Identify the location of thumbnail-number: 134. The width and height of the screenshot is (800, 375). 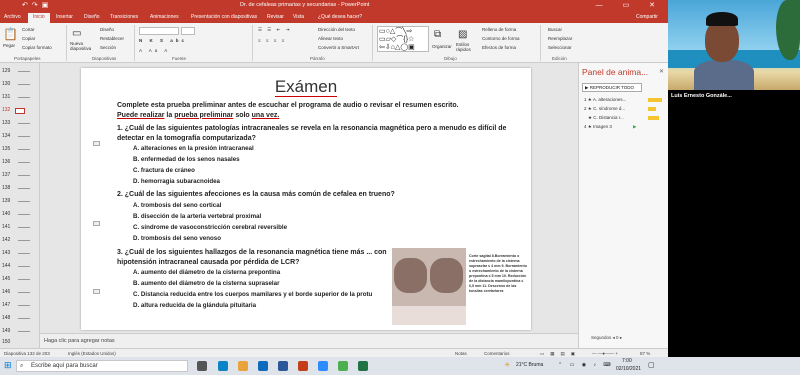
(6, 136).